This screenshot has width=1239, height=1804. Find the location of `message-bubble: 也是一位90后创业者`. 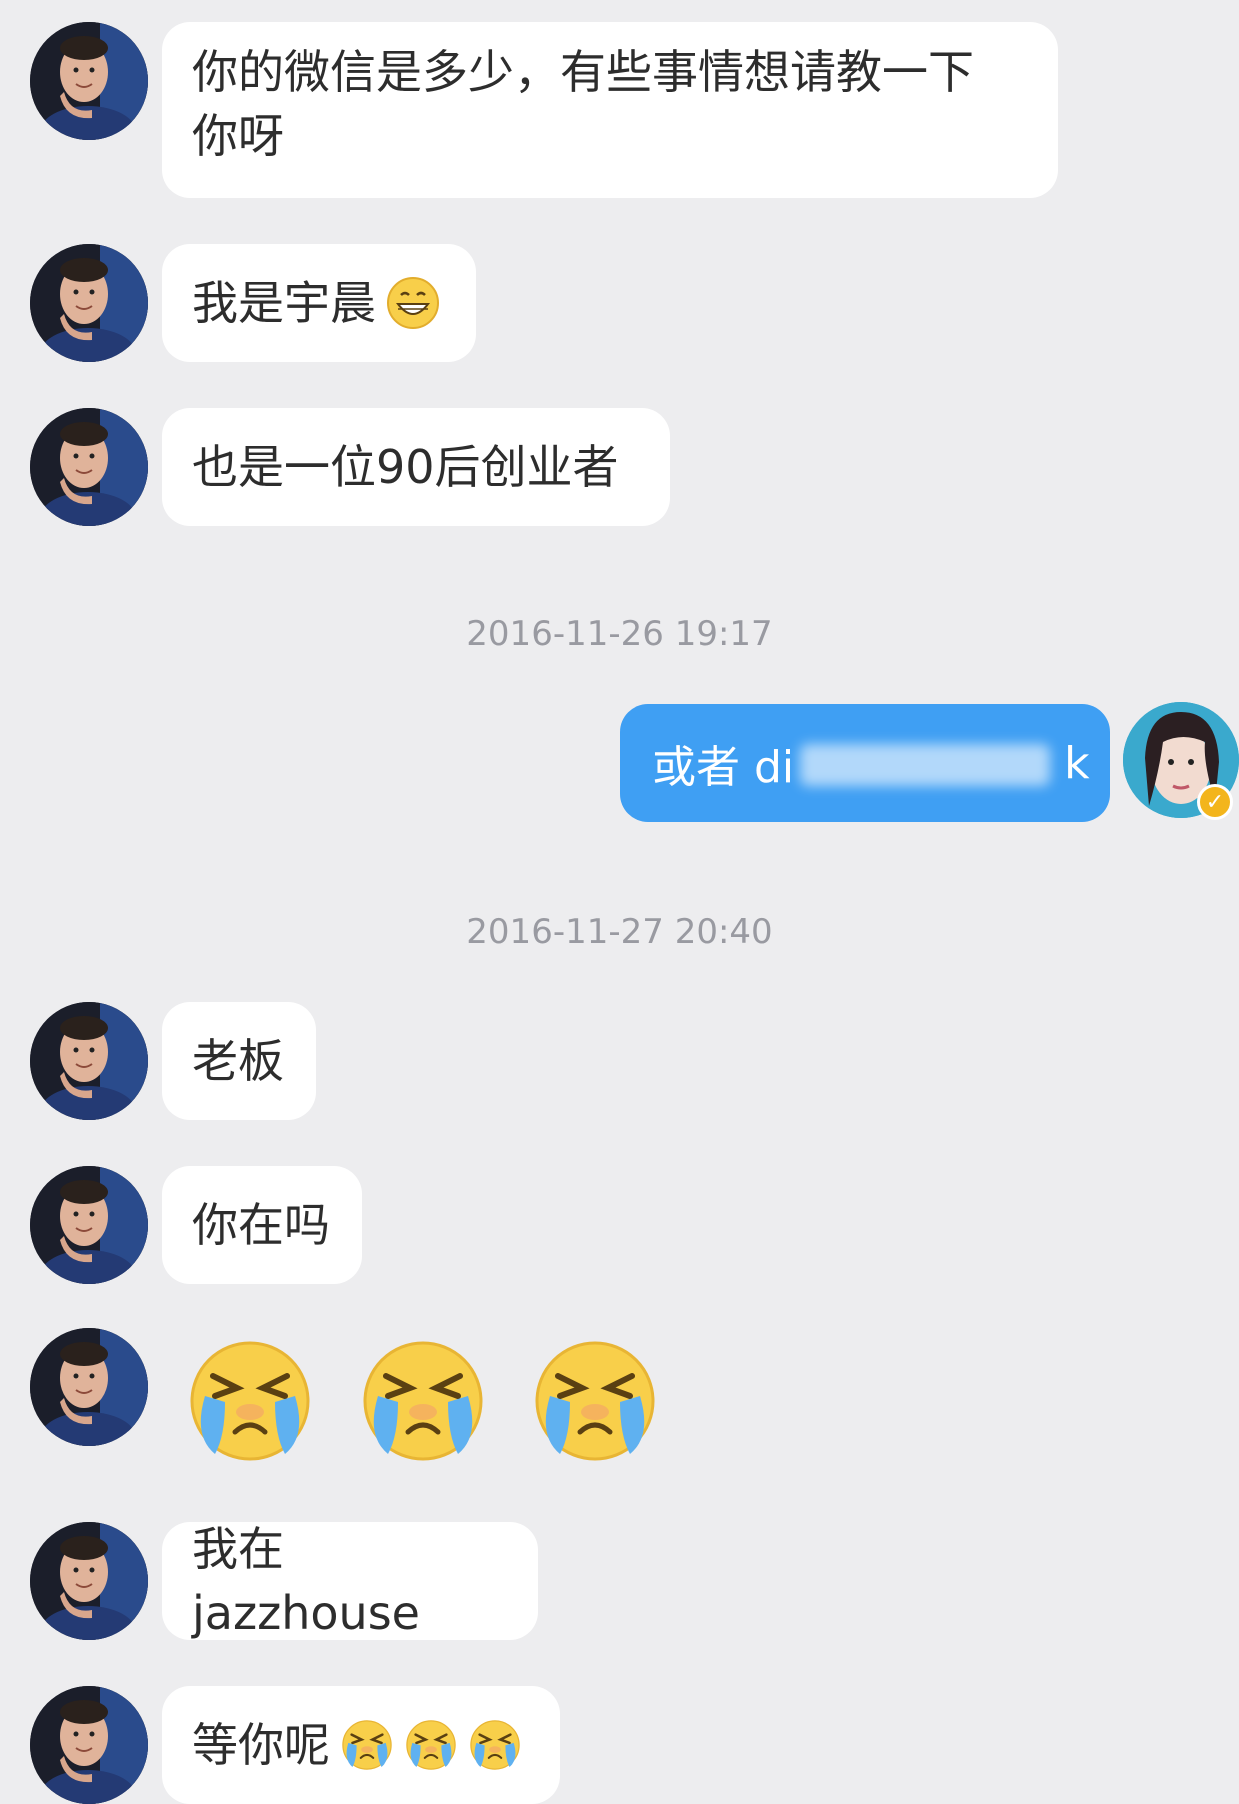

message-bubble: 也是一位90后创业者 is located at coordinates (416, 467).